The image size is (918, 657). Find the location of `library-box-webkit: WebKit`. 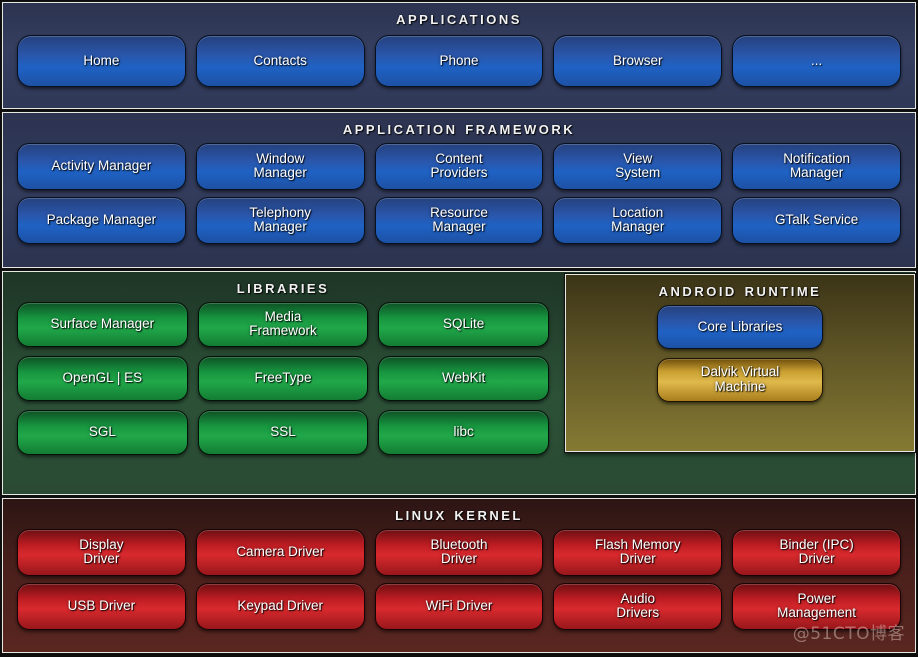

library-box-webkit: WebKit is located at coordinates (464, 378).